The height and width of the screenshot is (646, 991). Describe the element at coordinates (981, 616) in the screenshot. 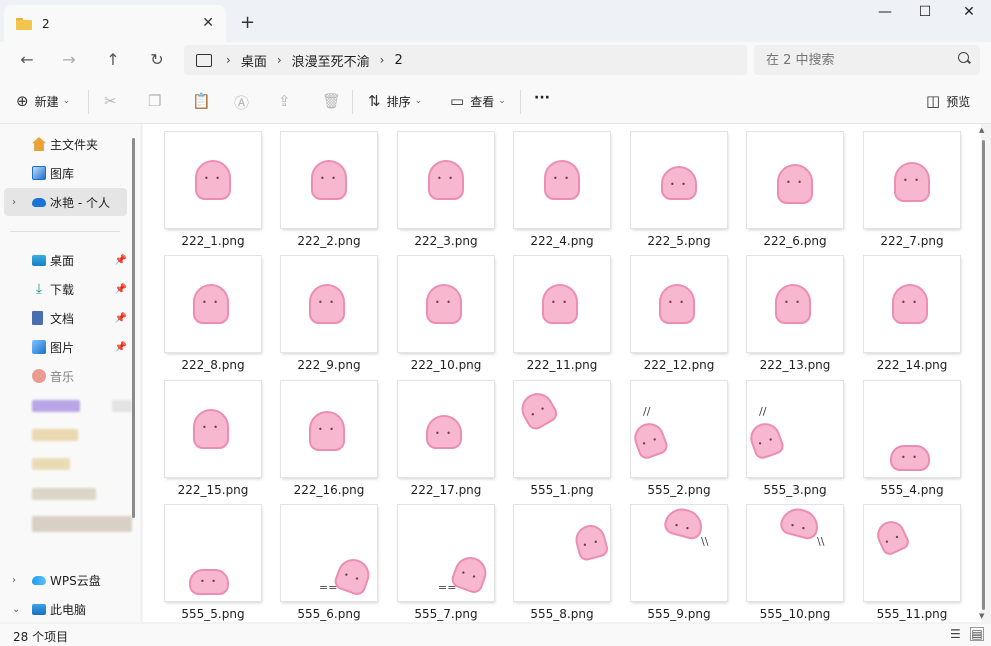

I see `scroll-down-icon: ▼` at that location.